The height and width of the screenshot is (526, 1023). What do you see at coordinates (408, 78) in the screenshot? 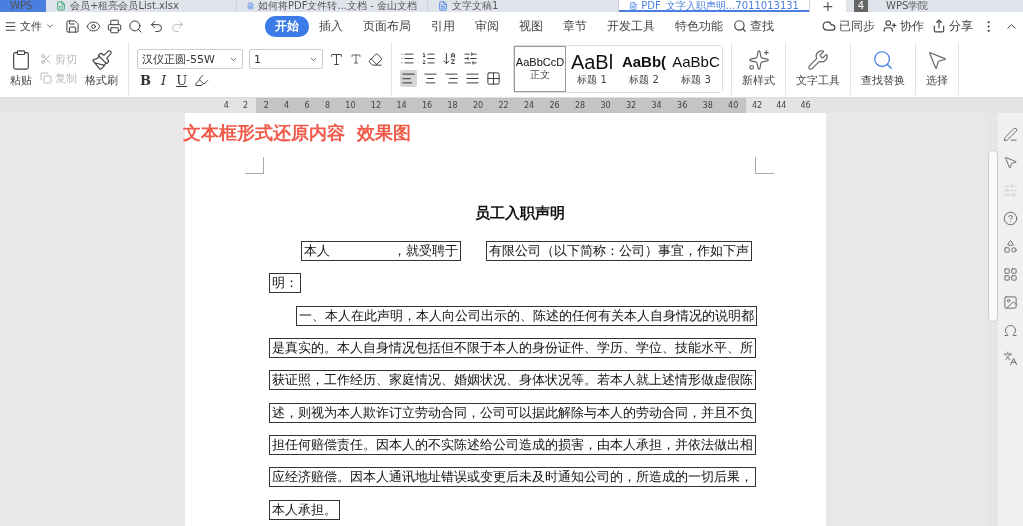
I see `align-left-button` at bounding box center [408, 78].